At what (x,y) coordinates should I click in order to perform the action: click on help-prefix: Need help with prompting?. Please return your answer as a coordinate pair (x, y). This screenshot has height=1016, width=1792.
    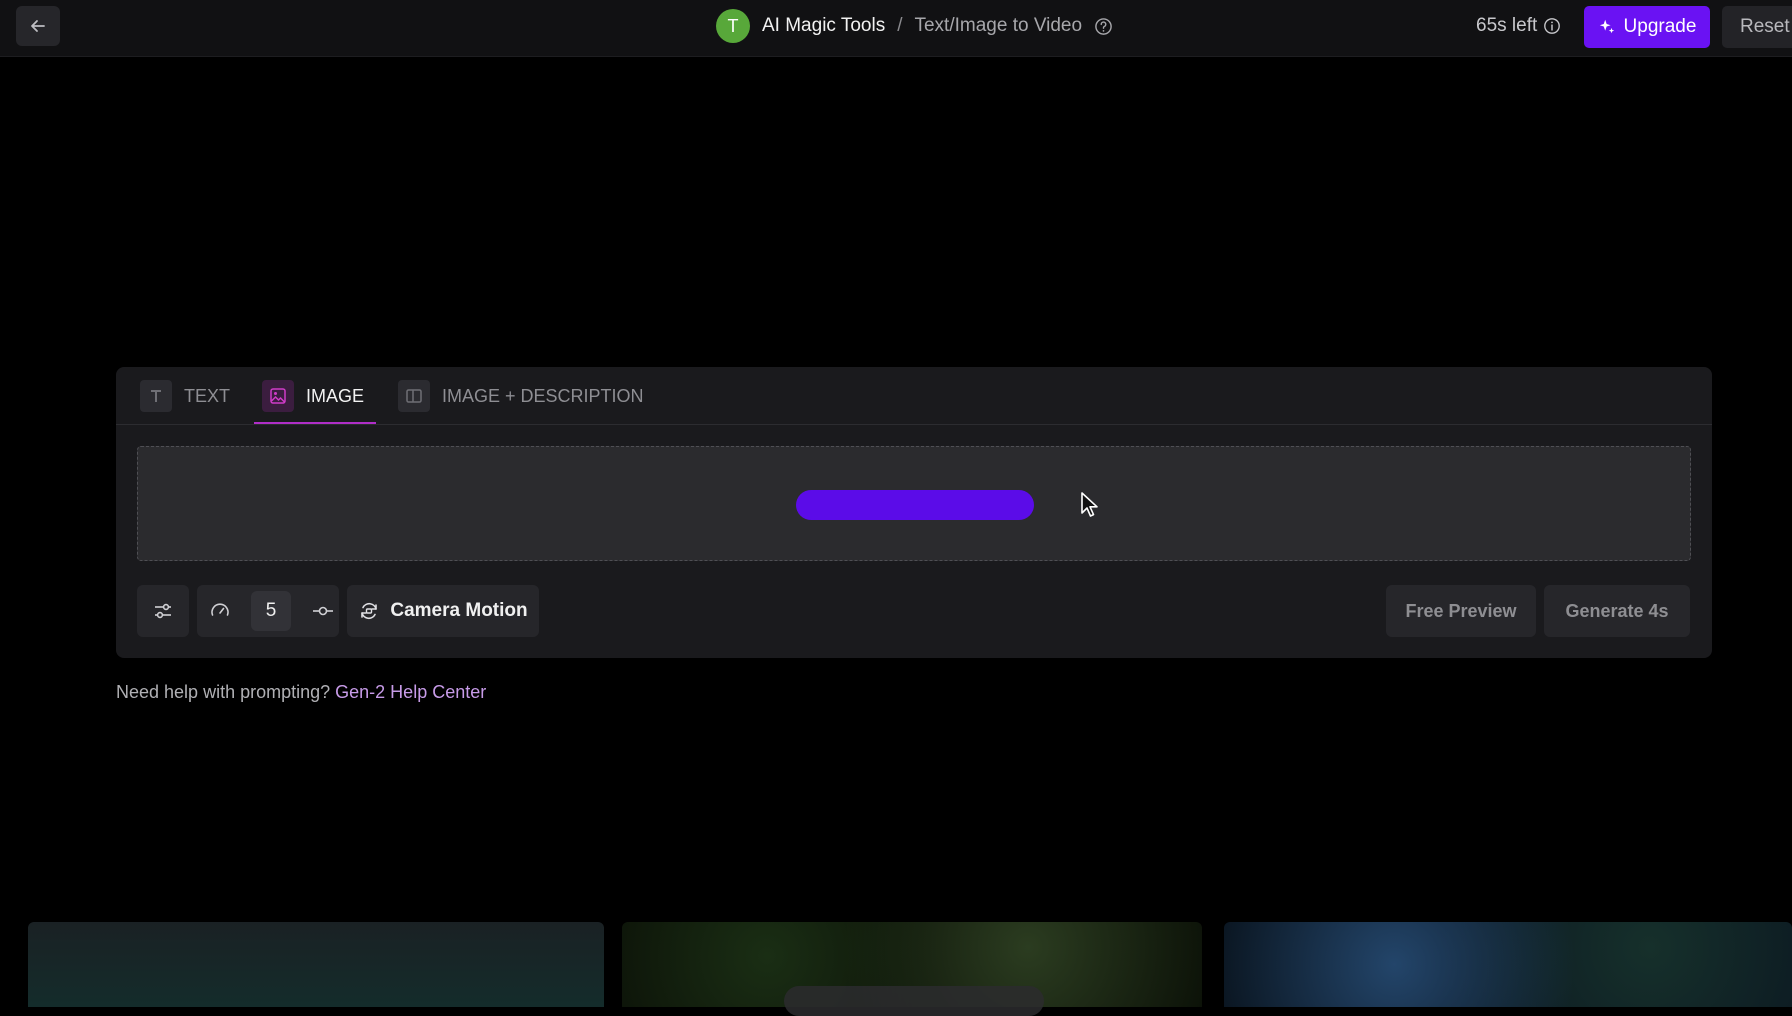
    Looking at the image, I should click on (223, 692).